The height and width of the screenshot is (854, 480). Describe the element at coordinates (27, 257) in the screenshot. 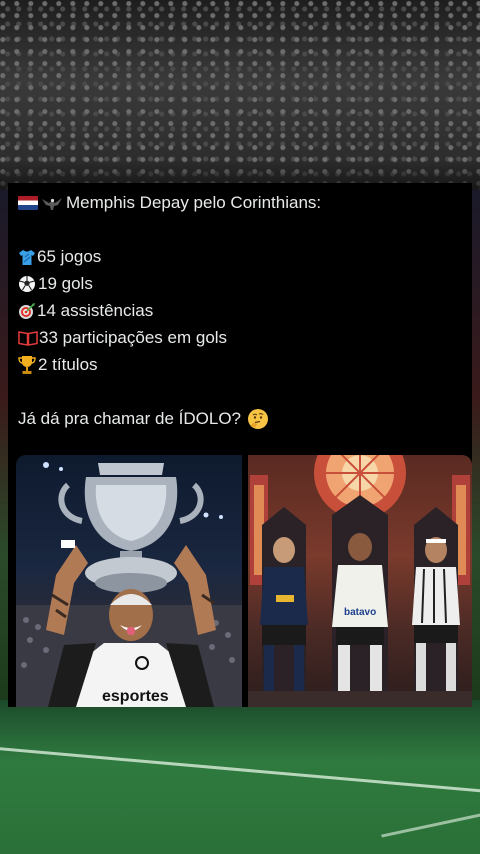

I see `shirt-icon` at that location.